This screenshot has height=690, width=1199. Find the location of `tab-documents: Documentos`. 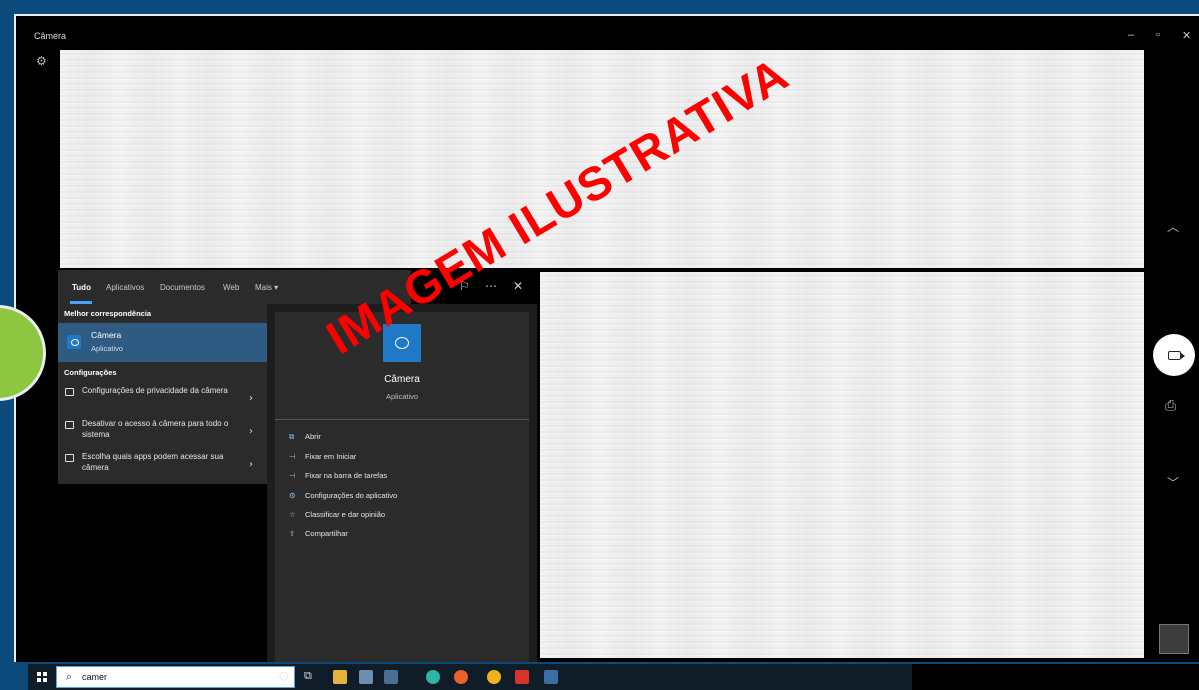

tab-documents: Documentos is located at coordinates (182, 287).